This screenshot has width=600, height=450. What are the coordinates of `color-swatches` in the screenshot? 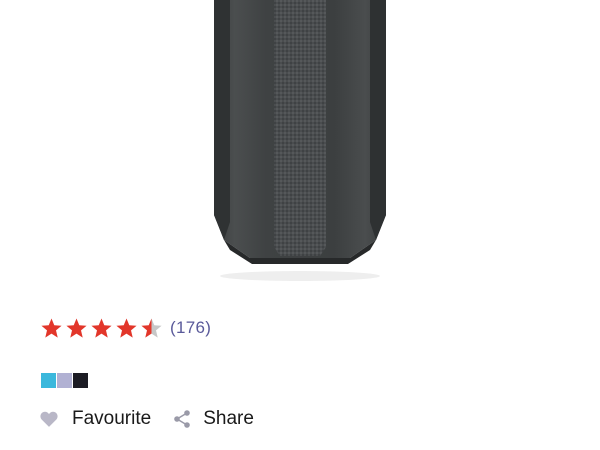 It's located at (64, 380).